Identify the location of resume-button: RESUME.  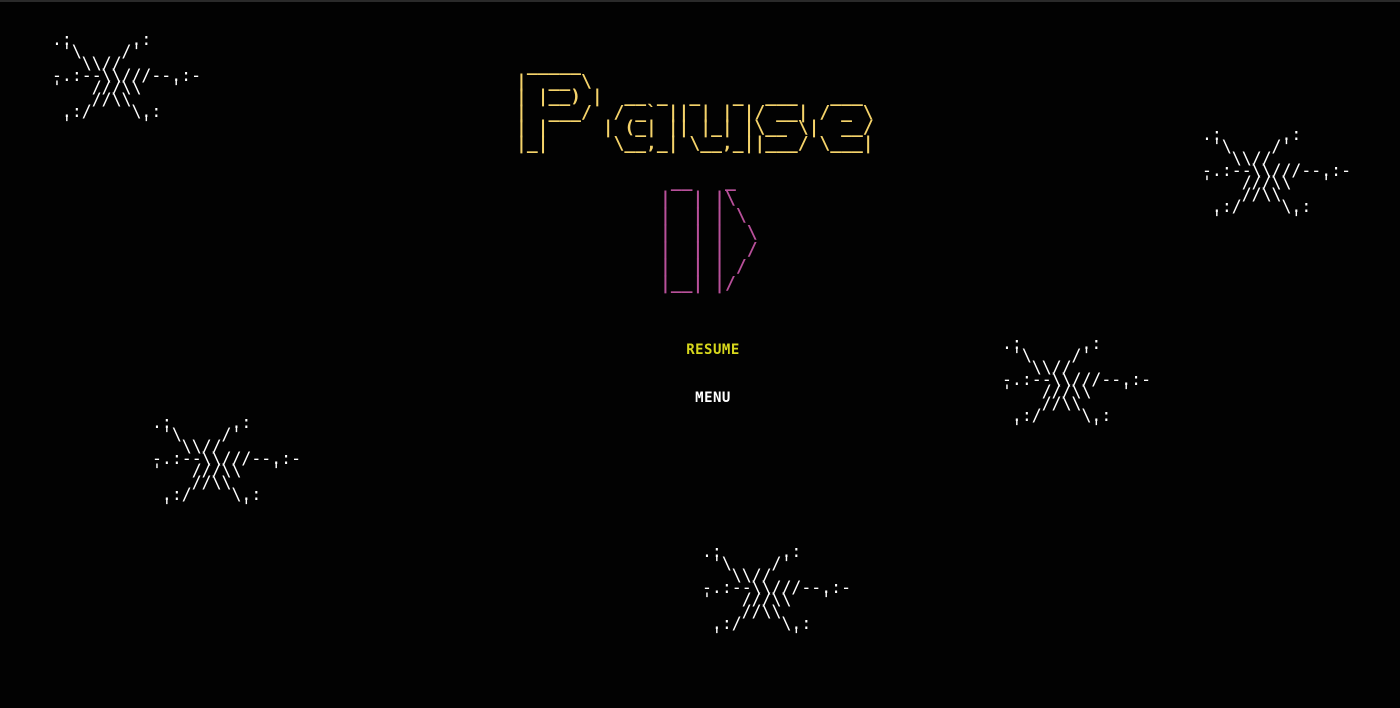
(713, 350).